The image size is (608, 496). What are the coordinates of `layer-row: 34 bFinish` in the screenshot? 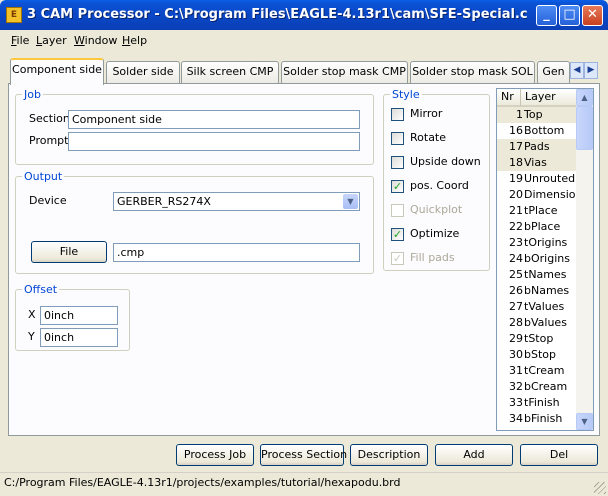 It's located at (537, 419).